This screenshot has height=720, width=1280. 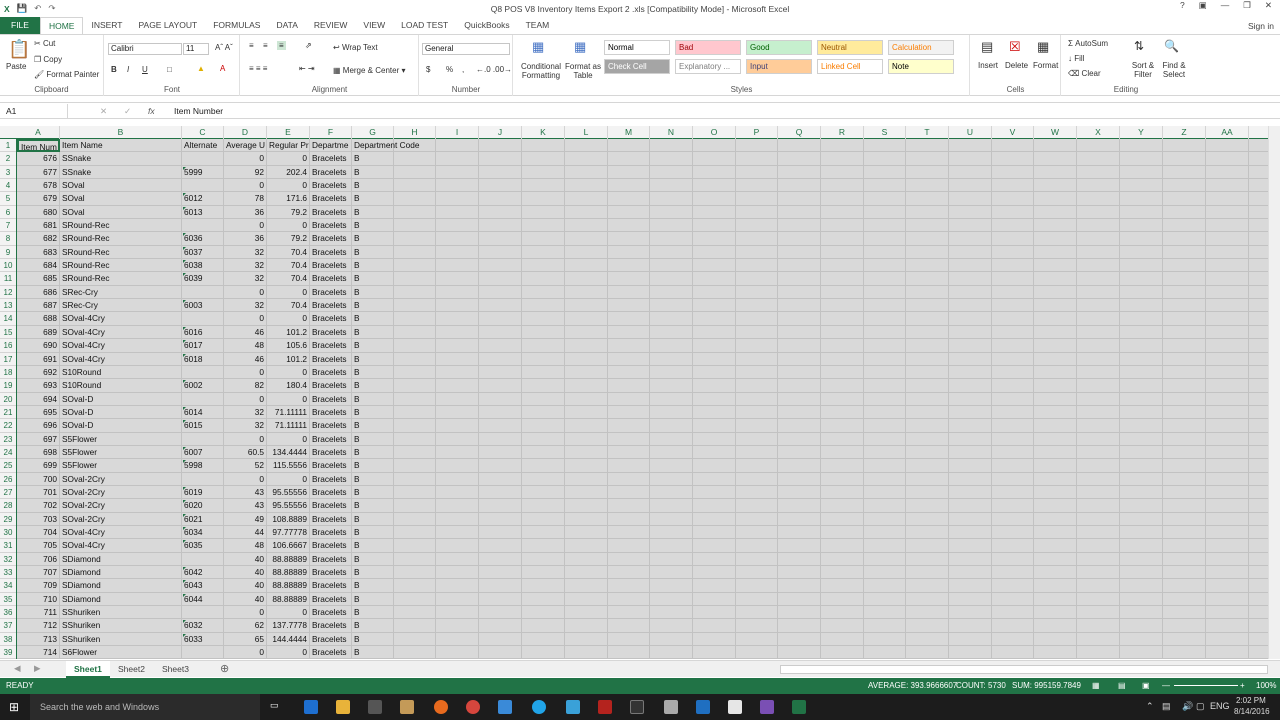 What do you see at coordinates (1174, 70) in the screenshot?
I see `find-select-button: Find & Select` at bounding box center [1174, 70].